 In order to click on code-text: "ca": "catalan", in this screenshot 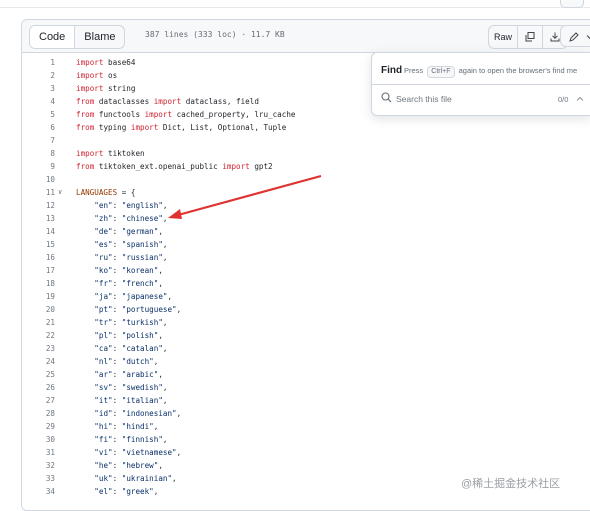, I will do `click(131, 348)`.